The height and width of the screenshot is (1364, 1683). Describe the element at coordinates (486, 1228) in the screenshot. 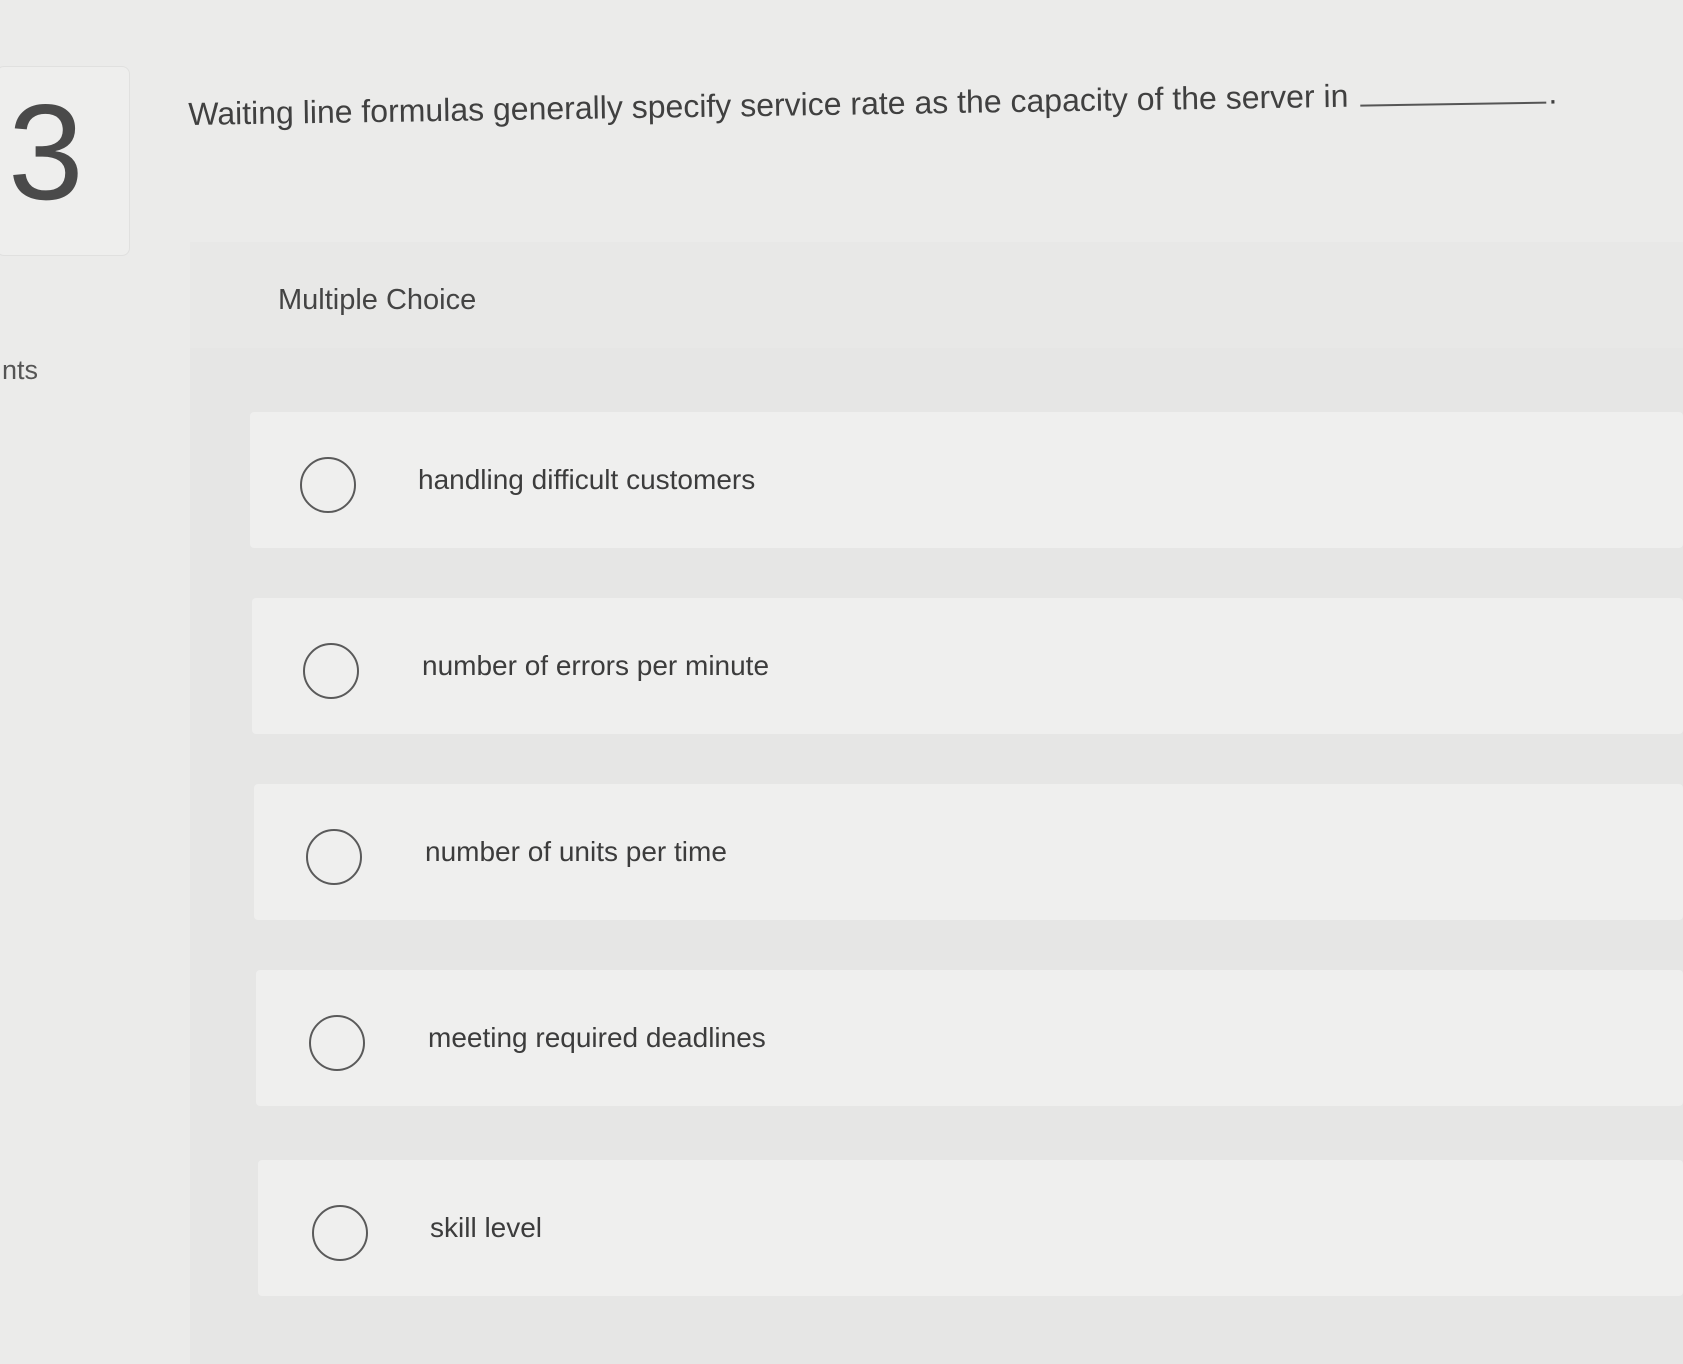

I see `answer-option-label: skill level` at that location.